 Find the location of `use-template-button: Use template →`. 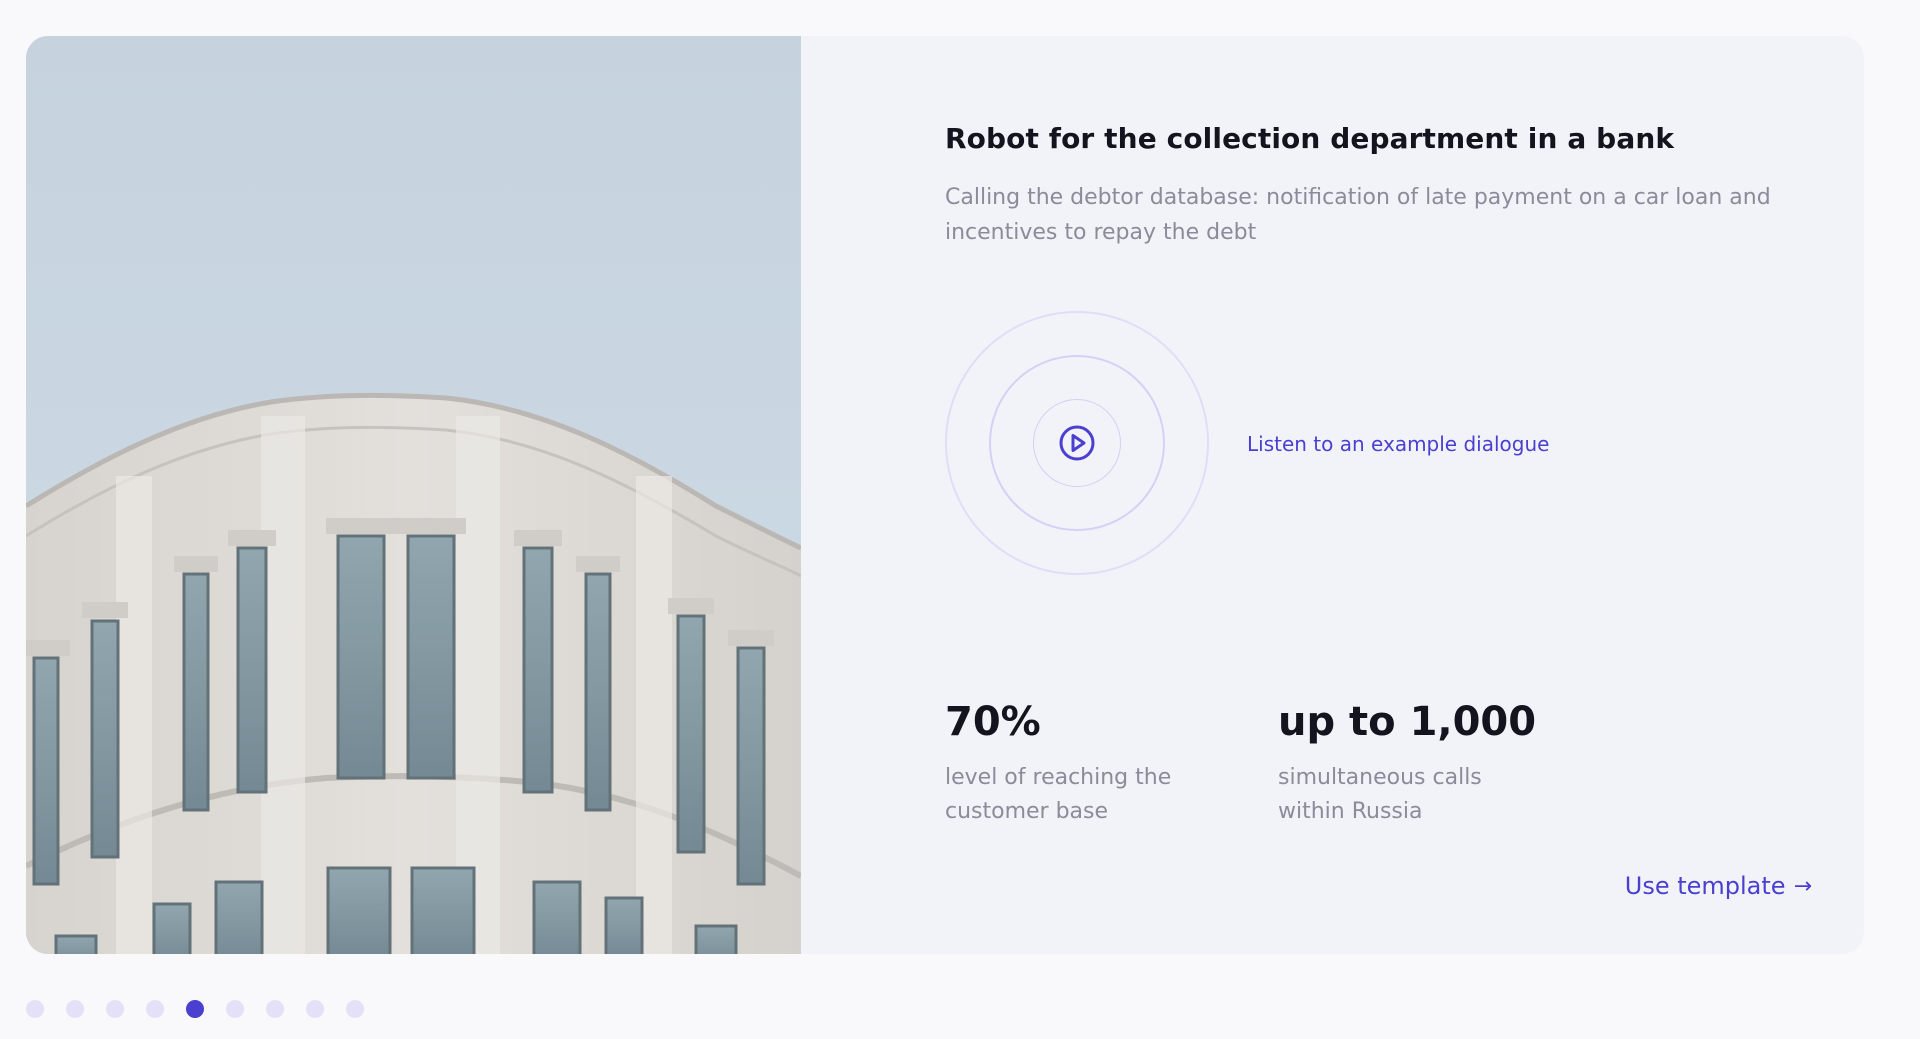

use-template-button: Use template → is located at coordinates (1718, 886).